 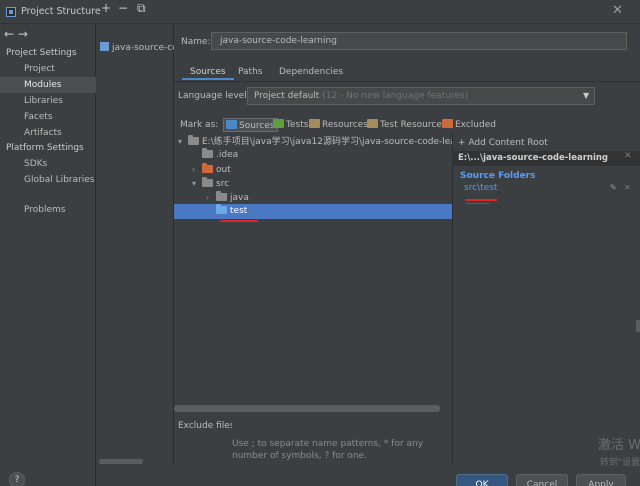 What do you see at coordinates (41, 53) in the screenshot?
I see `nav-section-project-settings: Project Settings` at bounding box center [41, 53].